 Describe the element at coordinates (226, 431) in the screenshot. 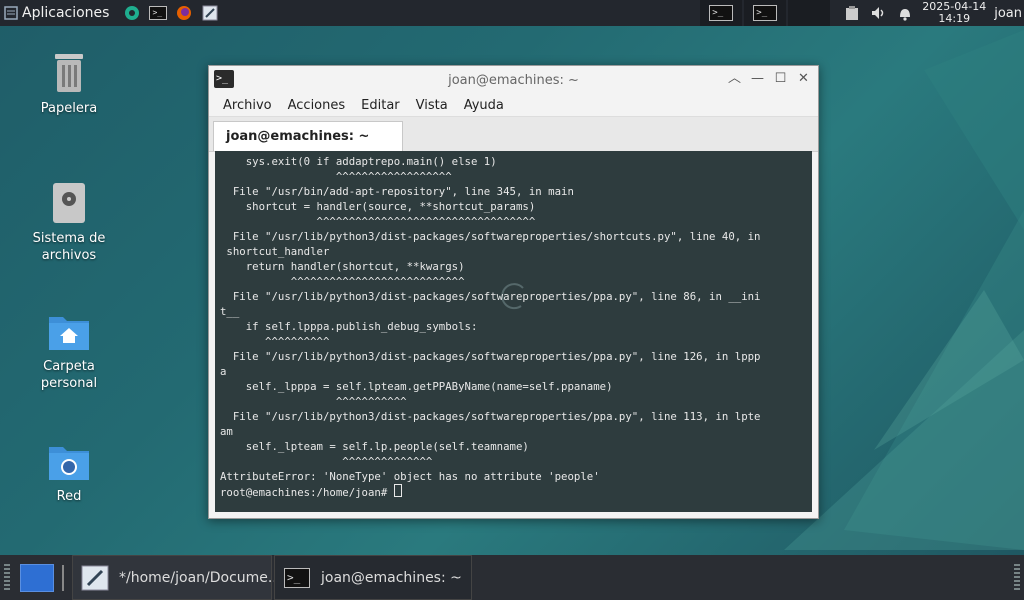

I see `terminal-line: am` at that location.